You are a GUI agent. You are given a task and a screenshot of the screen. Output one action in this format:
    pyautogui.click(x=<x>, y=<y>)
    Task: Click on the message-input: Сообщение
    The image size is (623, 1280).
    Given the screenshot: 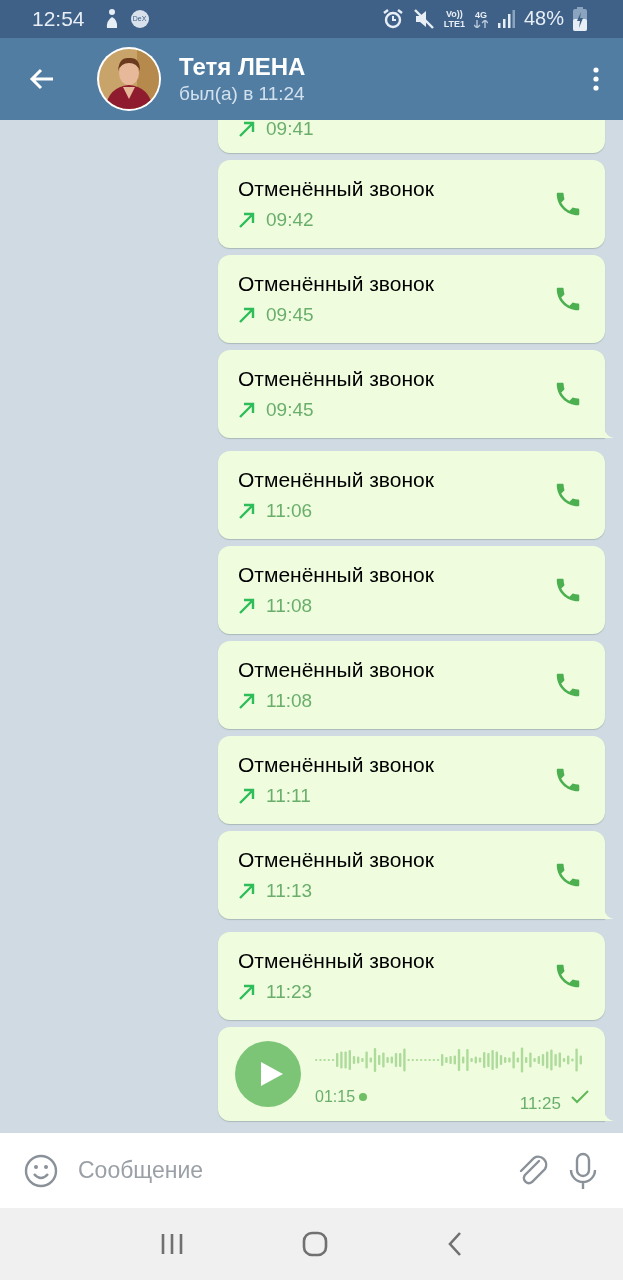 What is the action you would take?
    pyautogui.click(x=287, y=1170)
    